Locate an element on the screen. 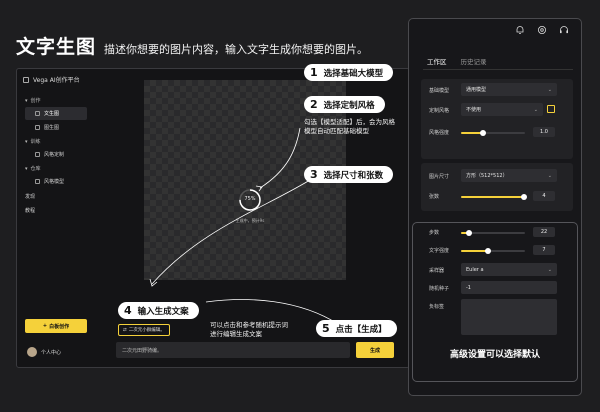  count-value: 4 is located at coordinates (544, 196).